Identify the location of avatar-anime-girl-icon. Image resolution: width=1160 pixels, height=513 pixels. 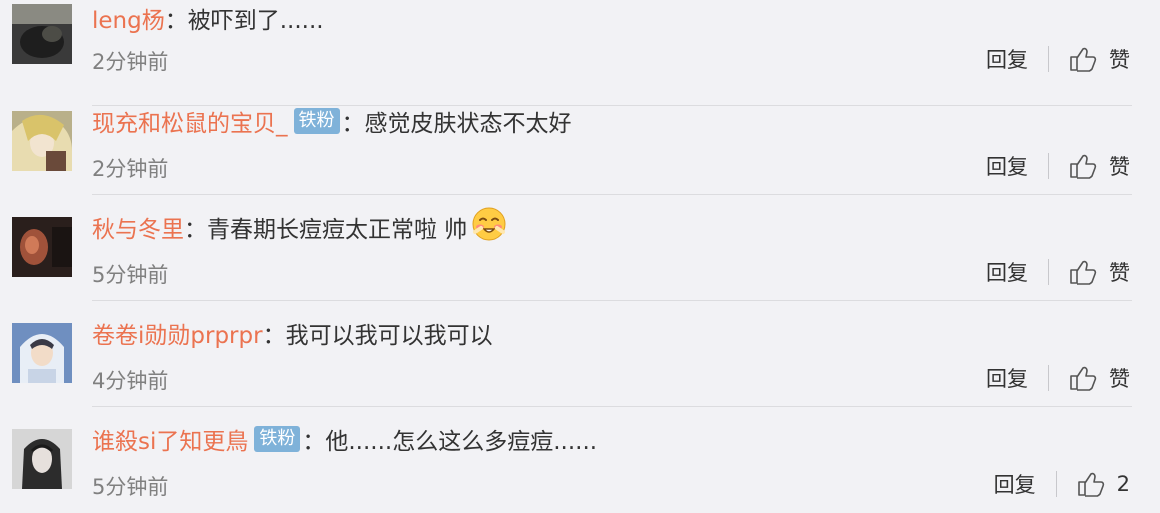
(42, 141).